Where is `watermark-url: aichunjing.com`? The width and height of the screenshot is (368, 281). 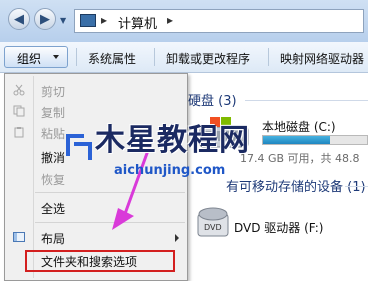 watermark-url: aichunjing.com is located at coordinates (170, 170).